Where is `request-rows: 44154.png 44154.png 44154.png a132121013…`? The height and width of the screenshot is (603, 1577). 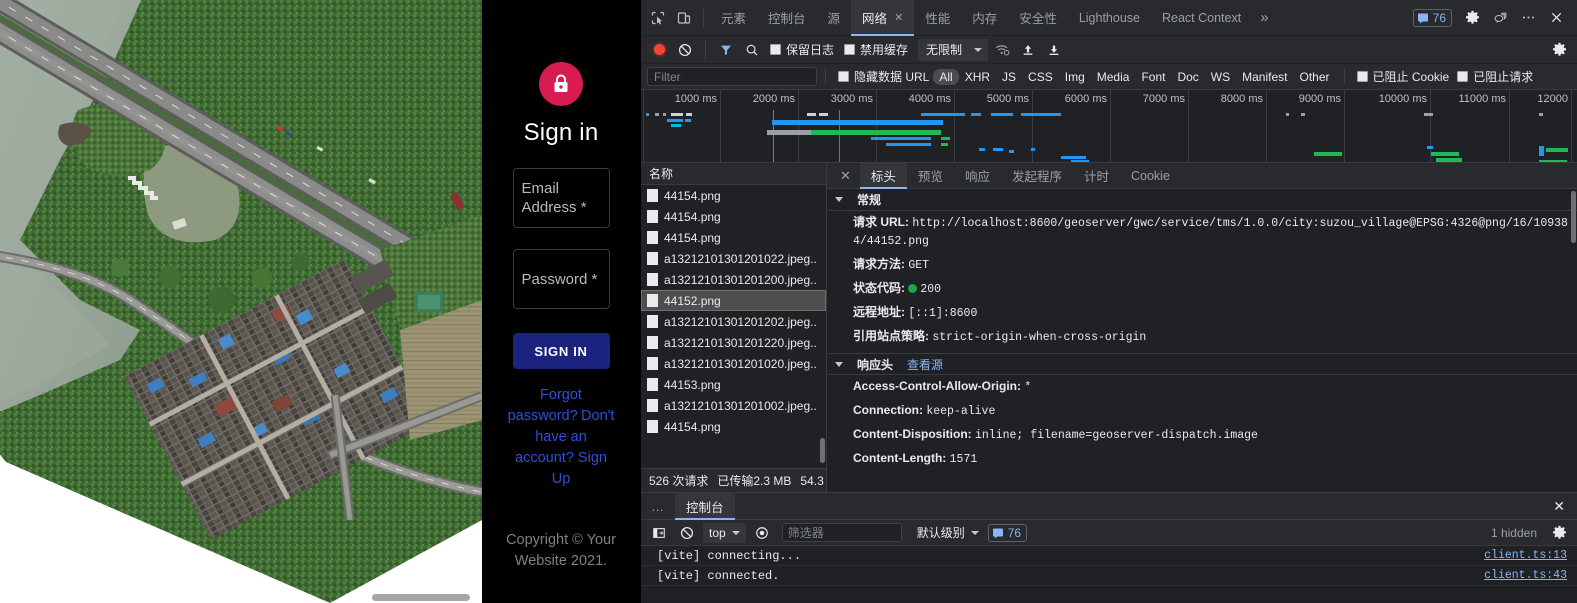
request-rows: 44154.png 44154.png 44154.png a132121013… is located at coordinates (733, 326).